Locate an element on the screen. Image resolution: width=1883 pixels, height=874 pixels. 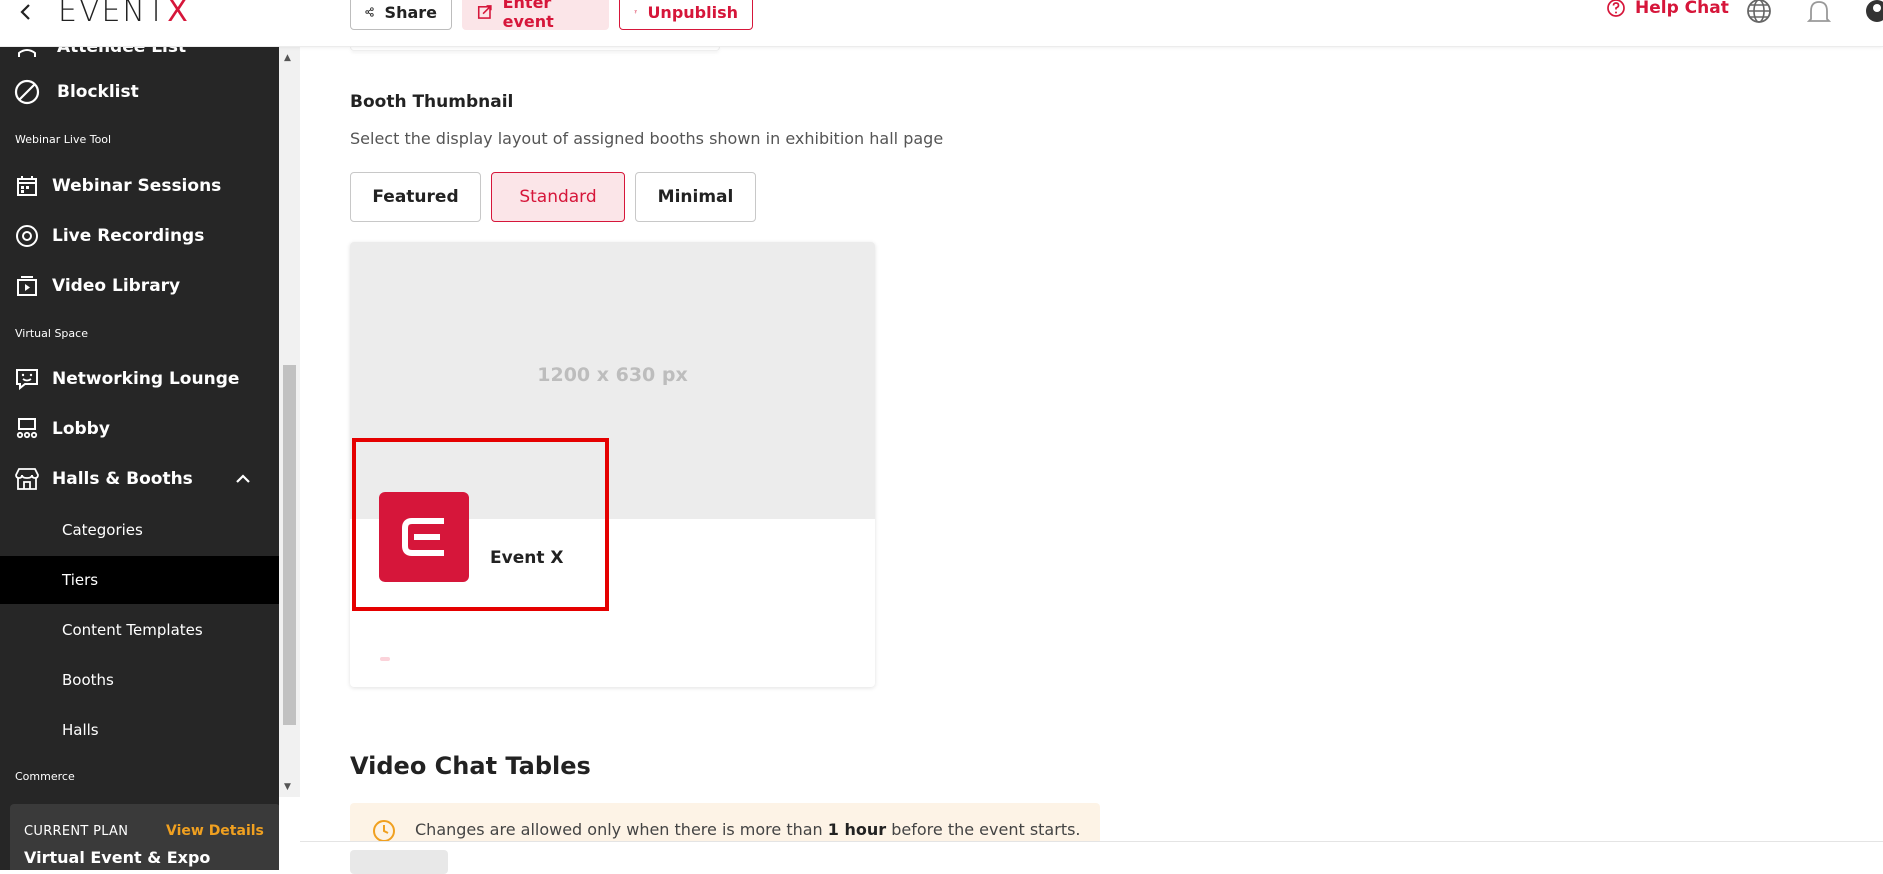
record-icon is located at coordinates (27, 236).